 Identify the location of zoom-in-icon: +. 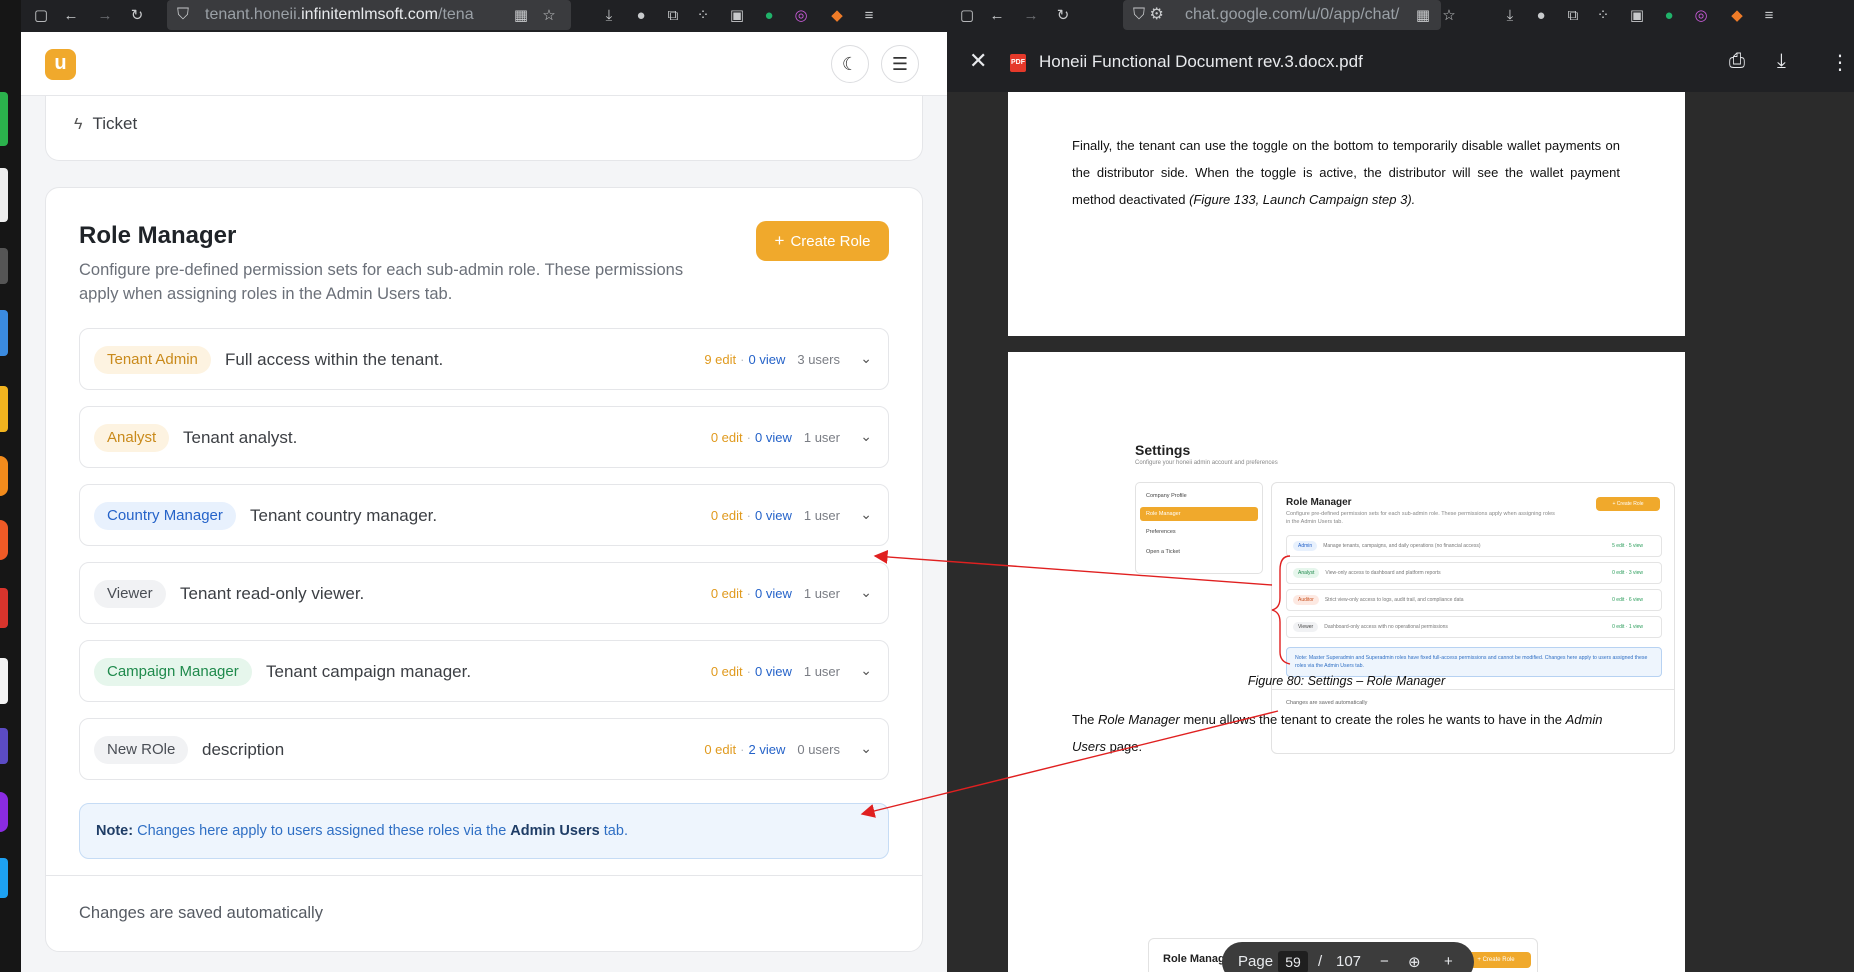
(1448, 961).